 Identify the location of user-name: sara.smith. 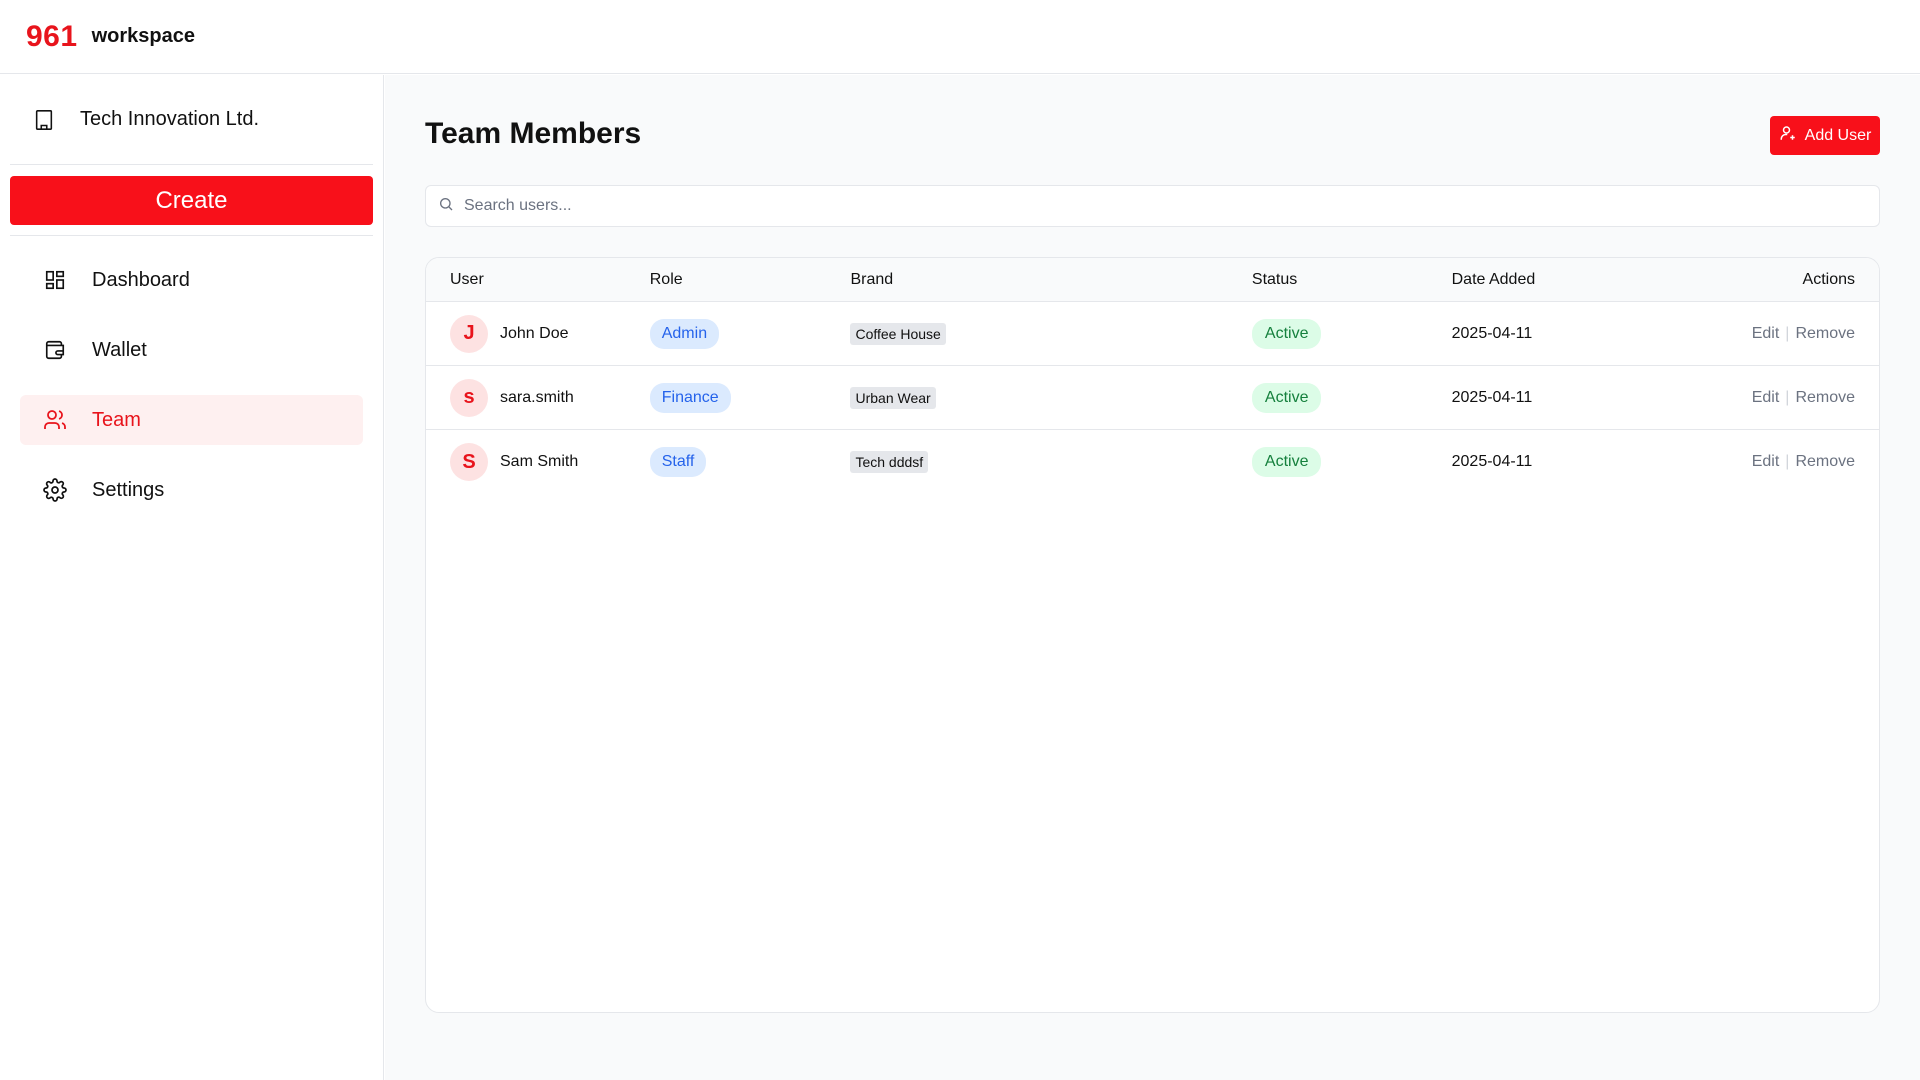
(537, 397).